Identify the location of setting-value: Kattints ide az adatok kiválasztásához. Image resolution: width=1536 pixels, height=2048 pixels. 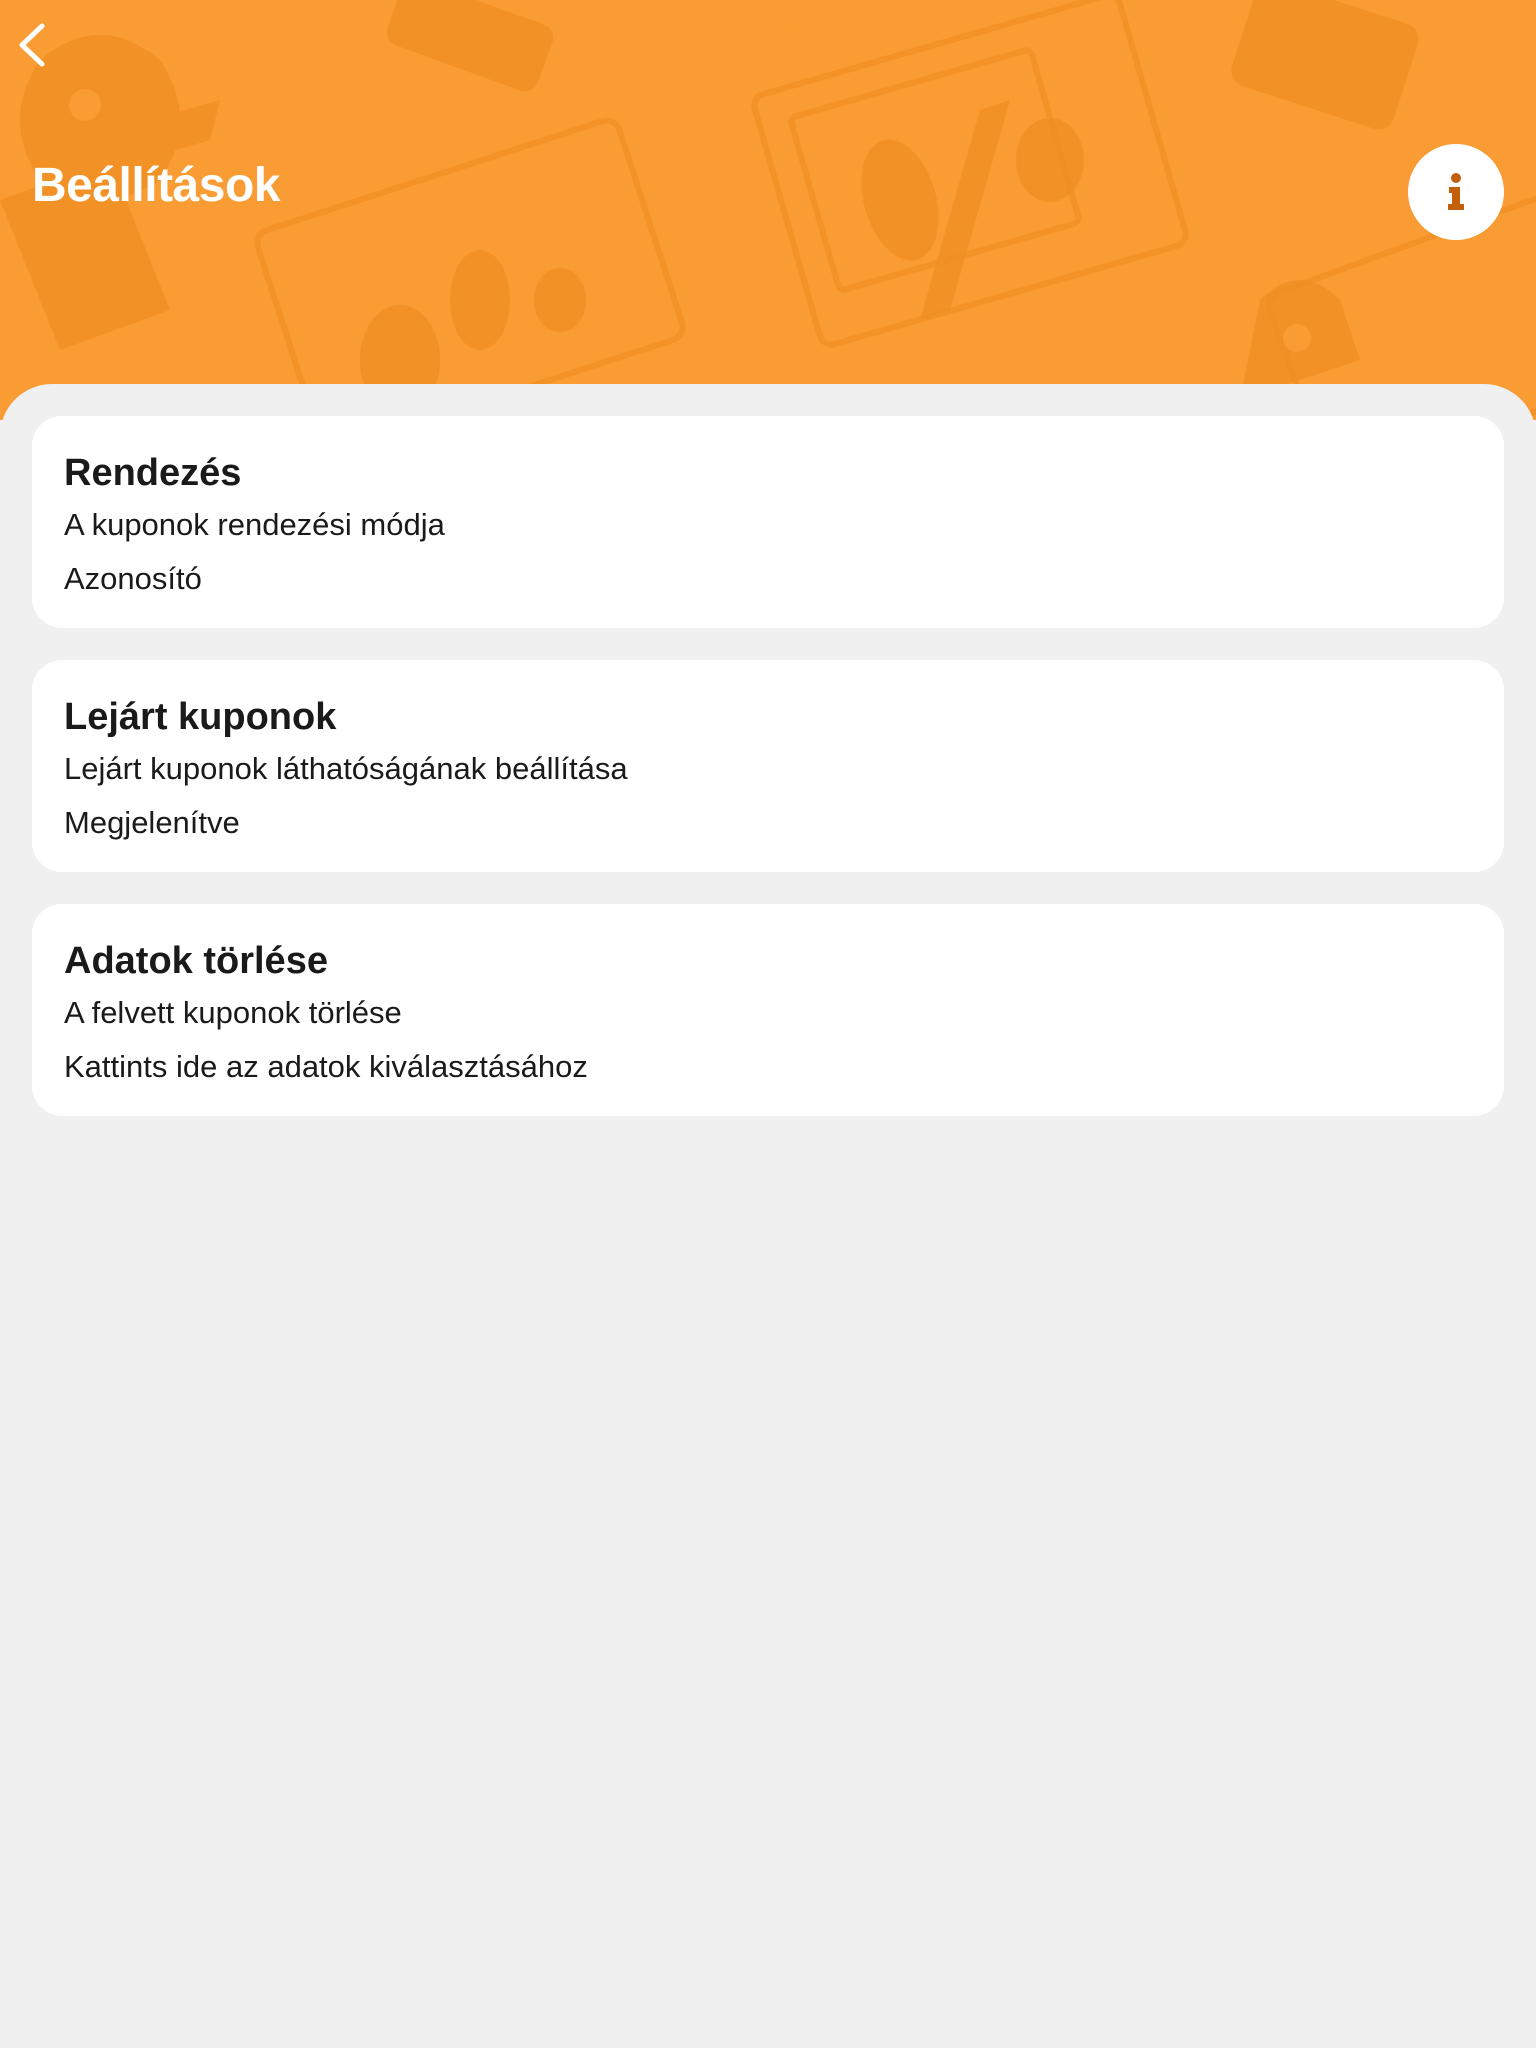
(326, 1066).